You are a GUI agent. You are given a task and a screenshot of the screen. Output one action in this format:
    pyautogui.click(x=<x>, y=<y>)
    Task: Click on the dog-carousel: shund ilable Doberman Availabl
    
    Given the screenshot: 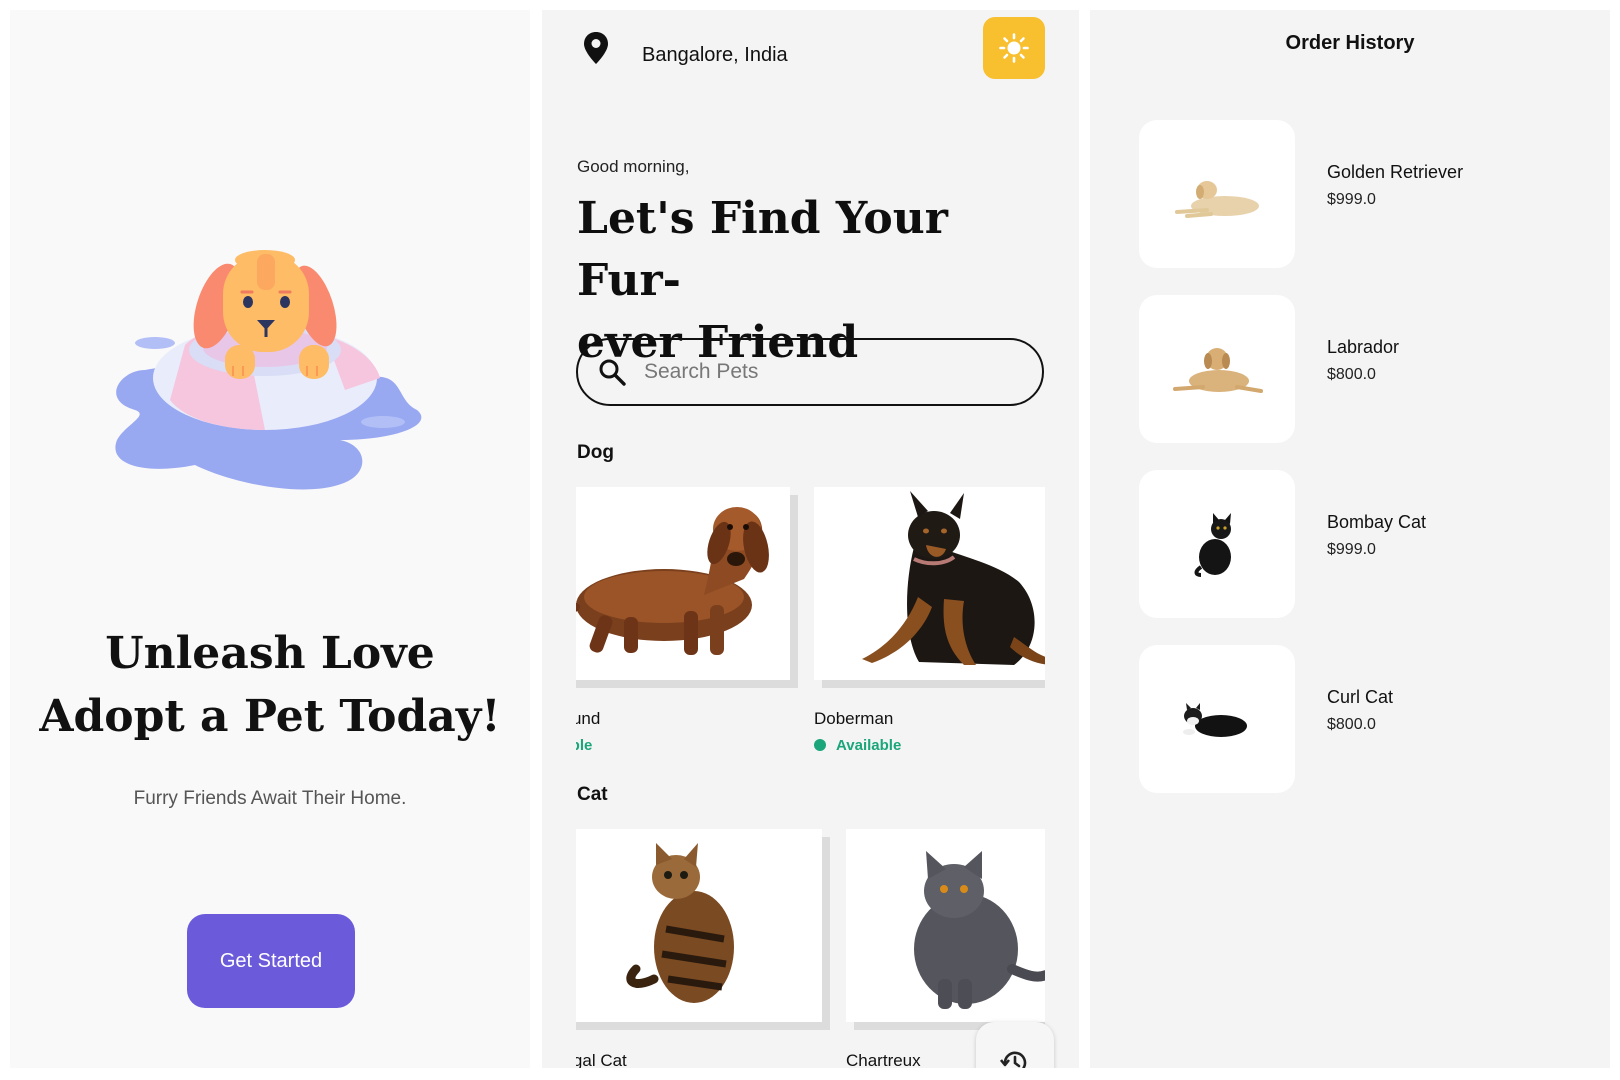 What is the action you would take?
    pyautogui.click(x=810, y=629)
    